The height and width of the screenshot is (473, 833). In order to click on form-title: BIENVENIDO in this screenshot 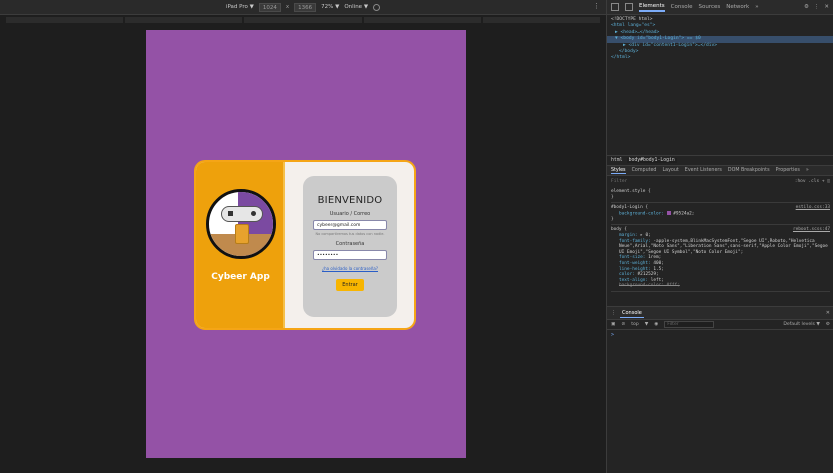, I will do `click(350, 200)`.